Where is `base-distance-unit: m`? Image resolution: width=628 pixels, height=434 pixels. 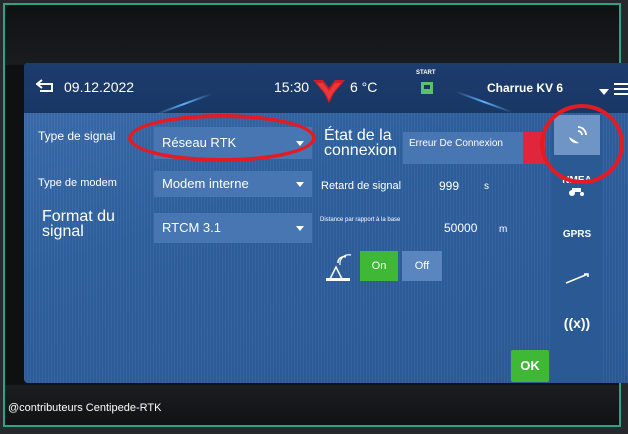 base-distance-unit: m is located at coordinates (503, 229).